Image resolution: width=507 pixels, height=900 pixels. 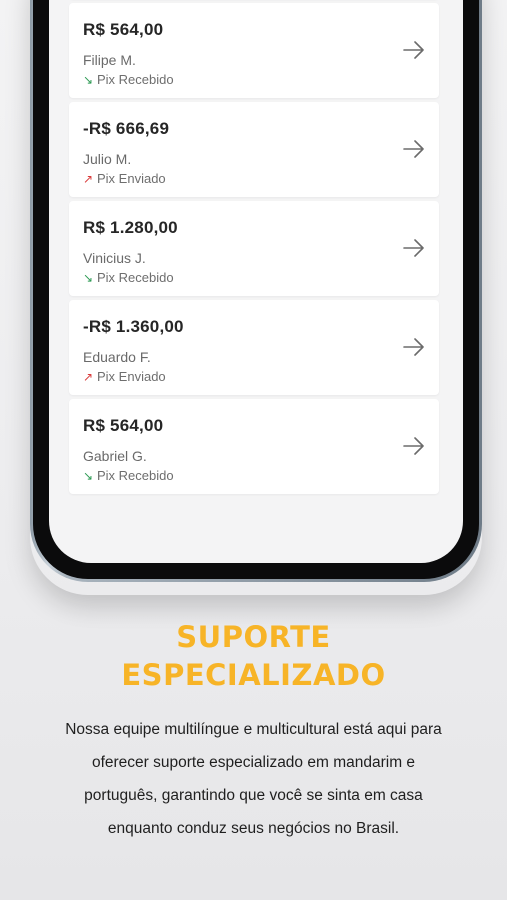 I want to click on transaction-counterparty: Vinicius J., so click(x=114, y=258).